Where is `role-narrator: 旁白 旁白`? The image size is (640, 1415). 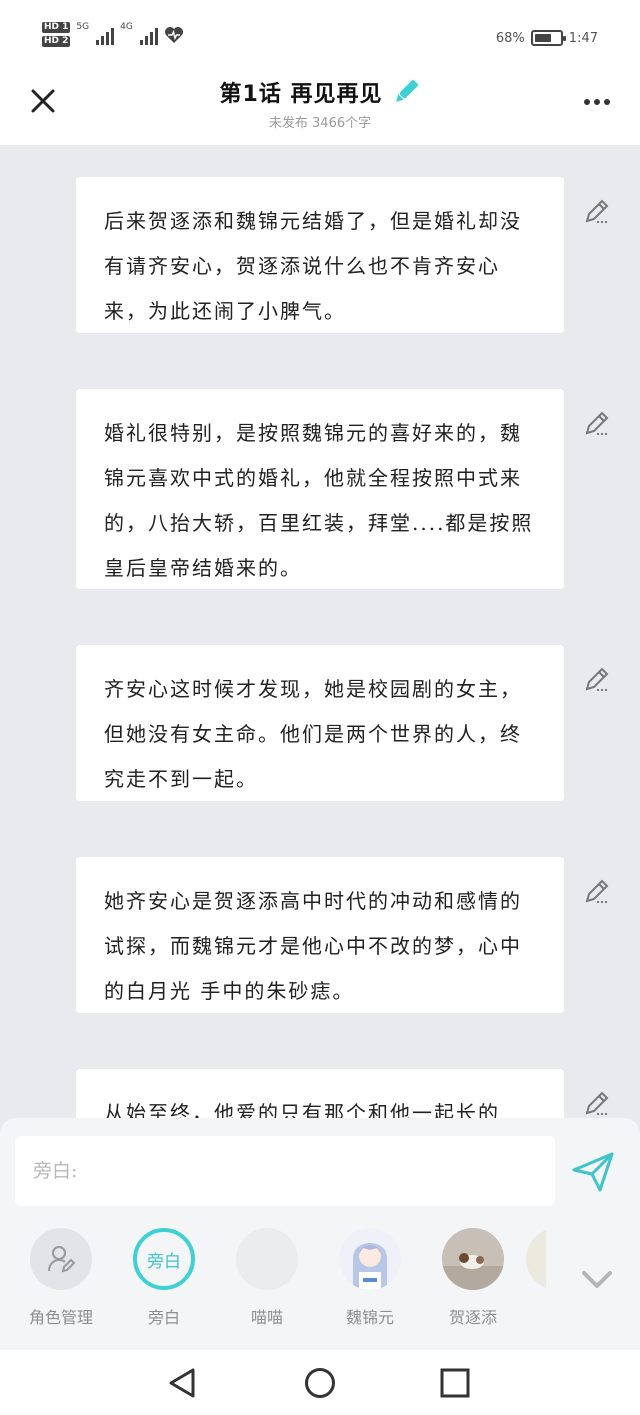 role-narrator: 旁白 旁白 is located at coordinates (164, 1278).